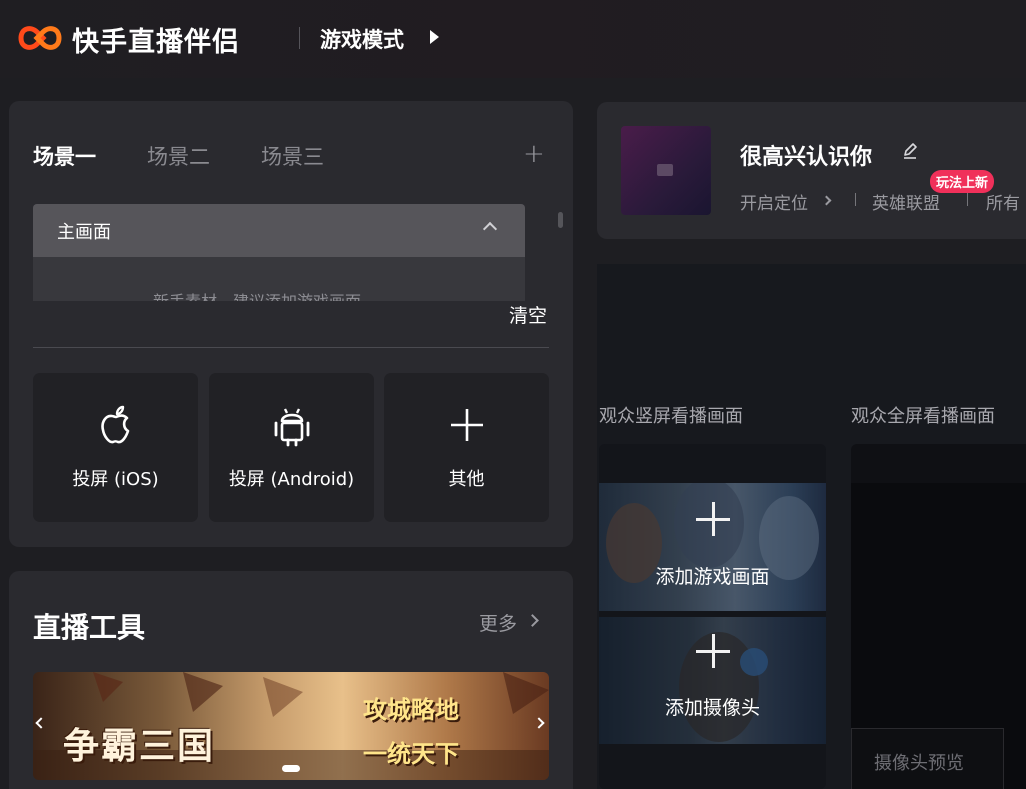  What do you see at coordinates (292, 156) in the screenshot?
I see `tab-scene-3: 场景三` at bounding box center [292, 156].